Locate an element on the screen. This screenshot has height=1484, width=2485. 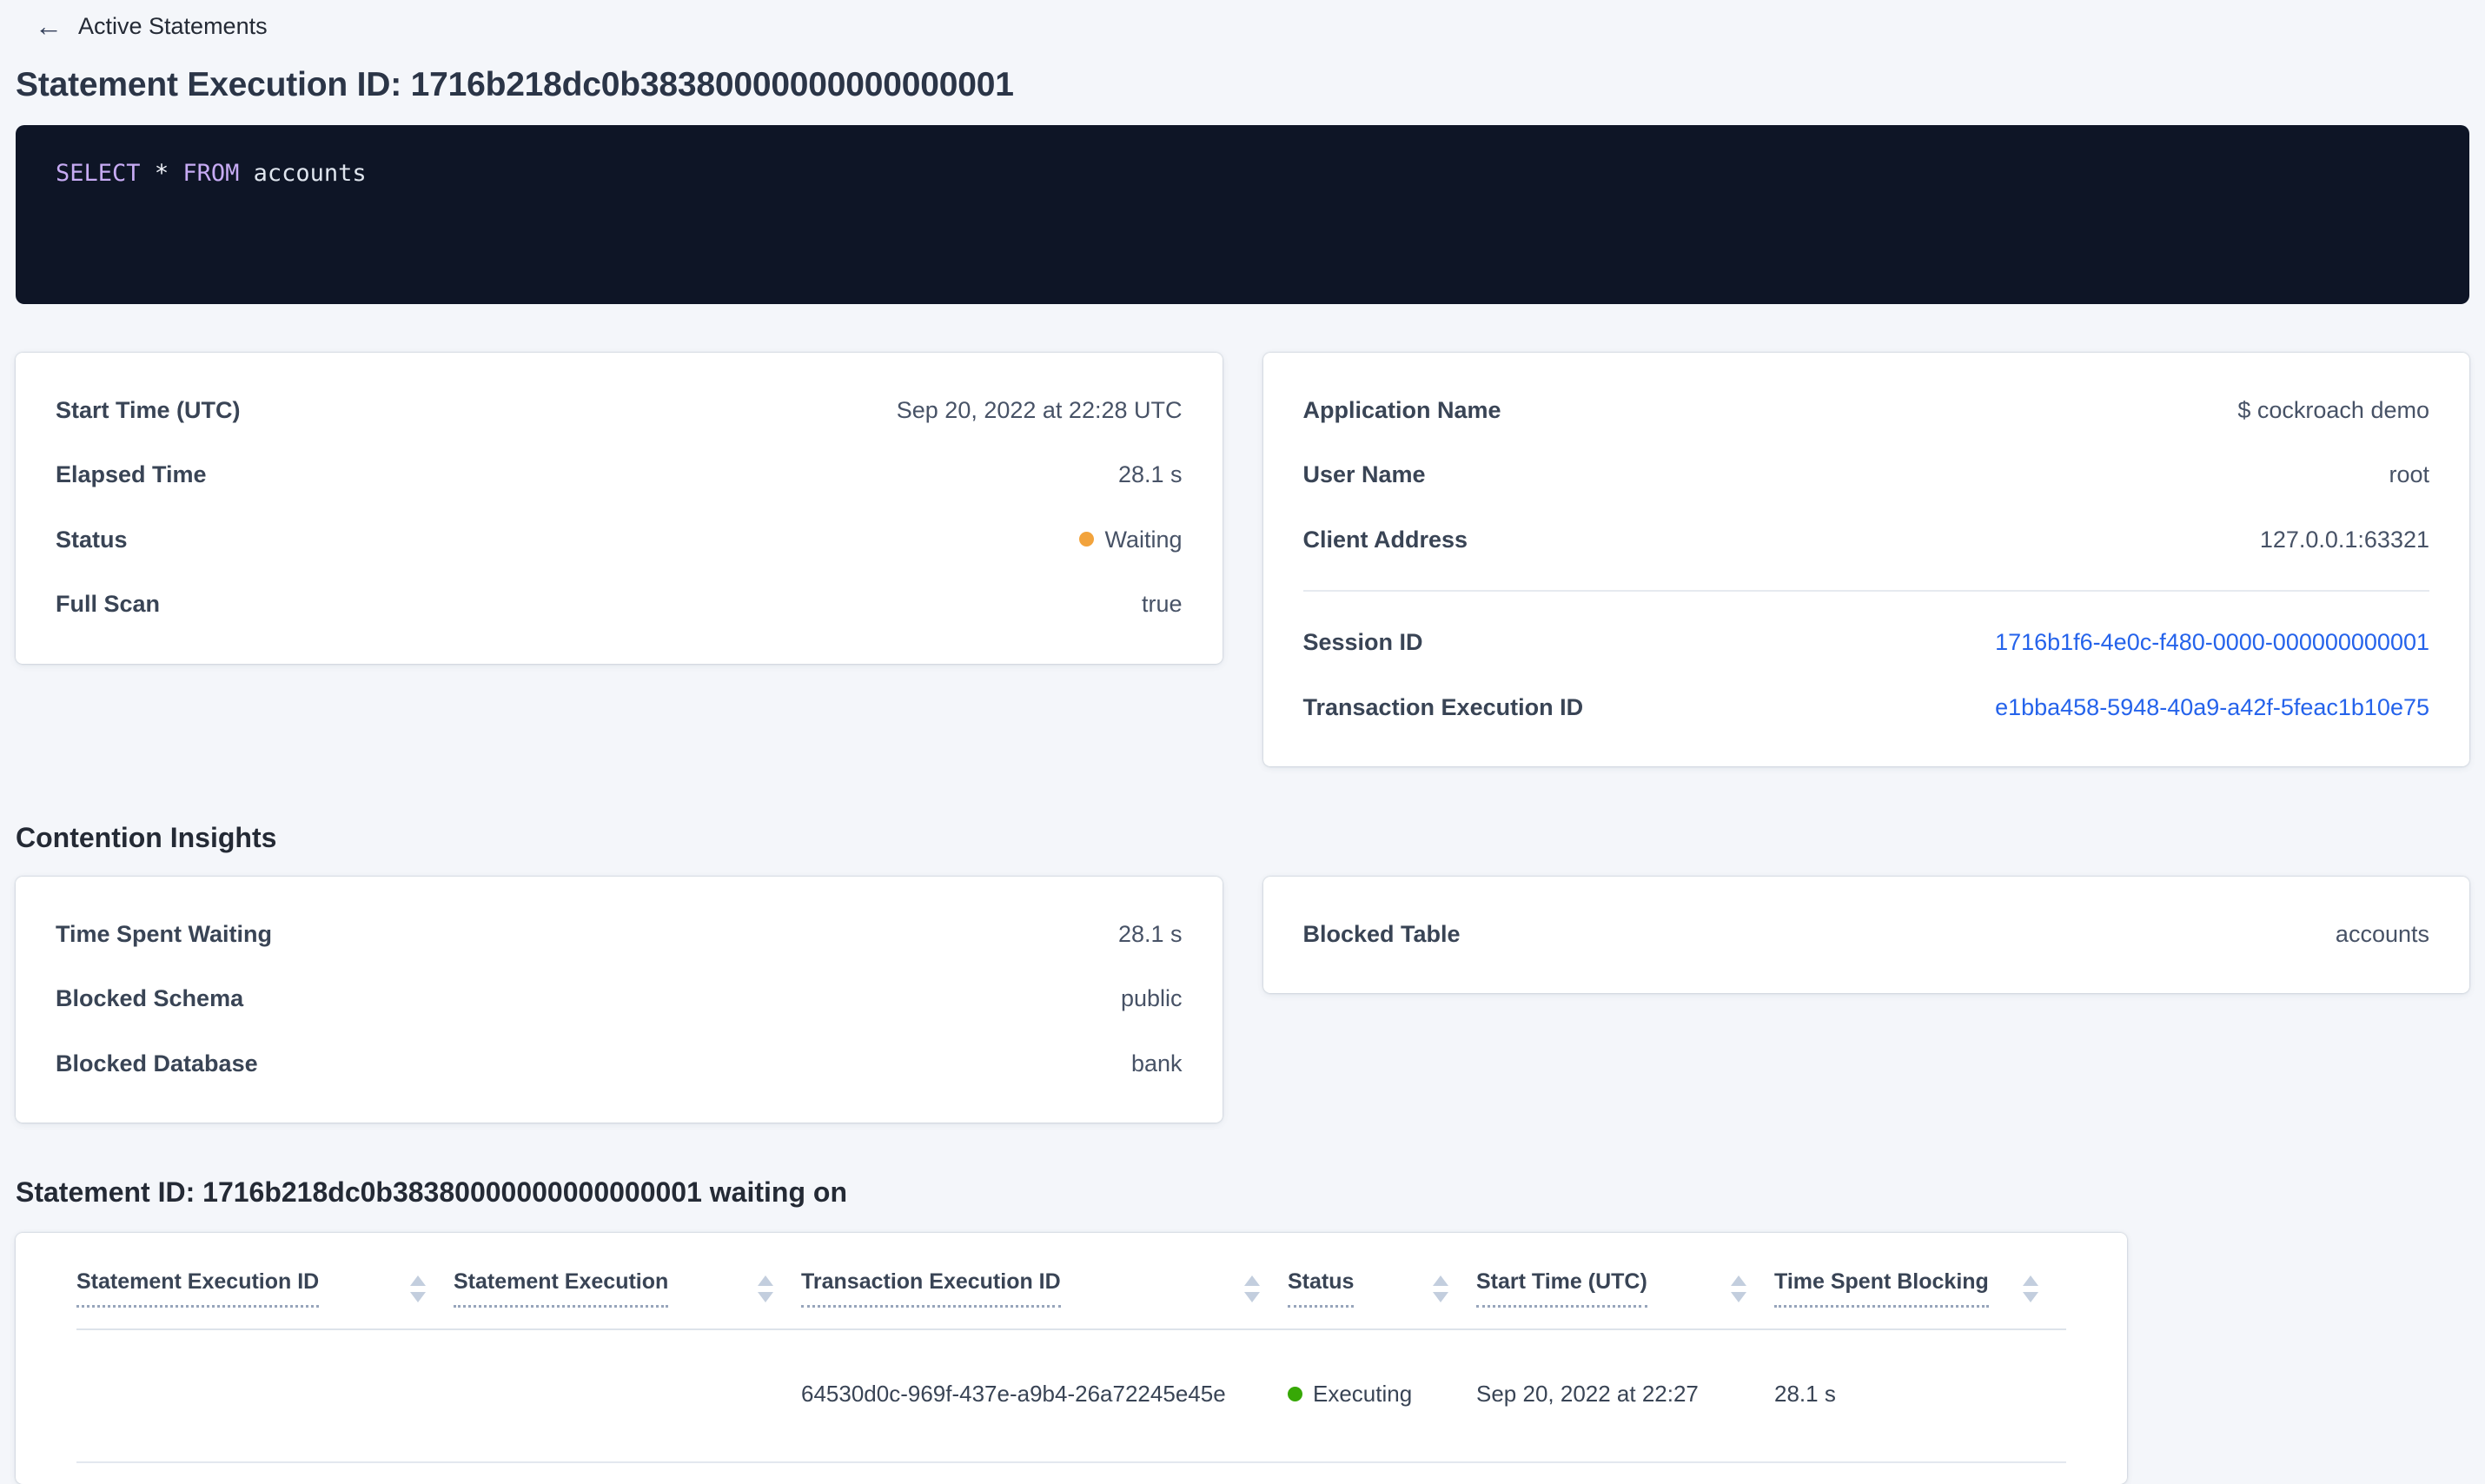
contention-insights-heading: Contention Insights is located at coordinates (146, 837).